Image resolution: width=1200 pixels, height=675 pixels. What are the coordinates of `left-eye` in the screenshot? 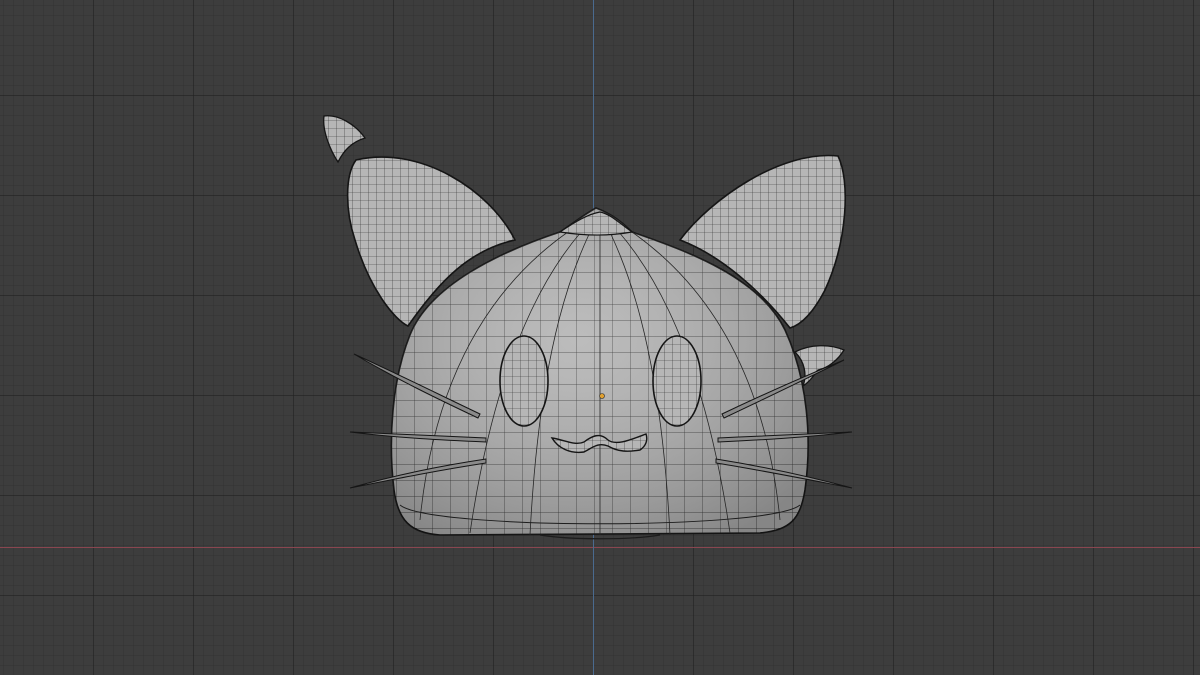 It's located at (524, 381).